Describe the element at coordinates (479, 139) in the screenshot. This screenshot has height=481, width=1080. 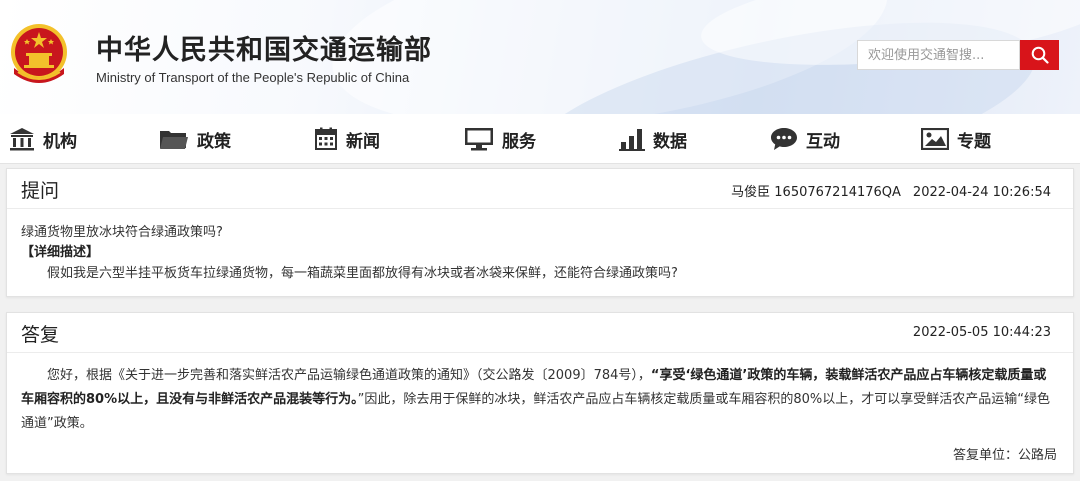
I see `monitor-icon` at that location.